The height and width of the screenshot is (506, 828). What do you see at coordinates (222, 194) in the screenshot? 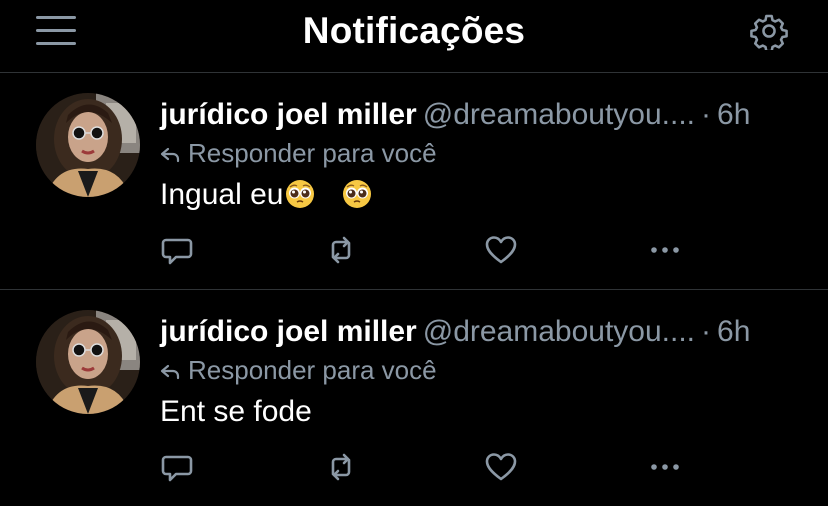
I see `reply-text-content: Ingual eu` at bounding box center [222, 194].